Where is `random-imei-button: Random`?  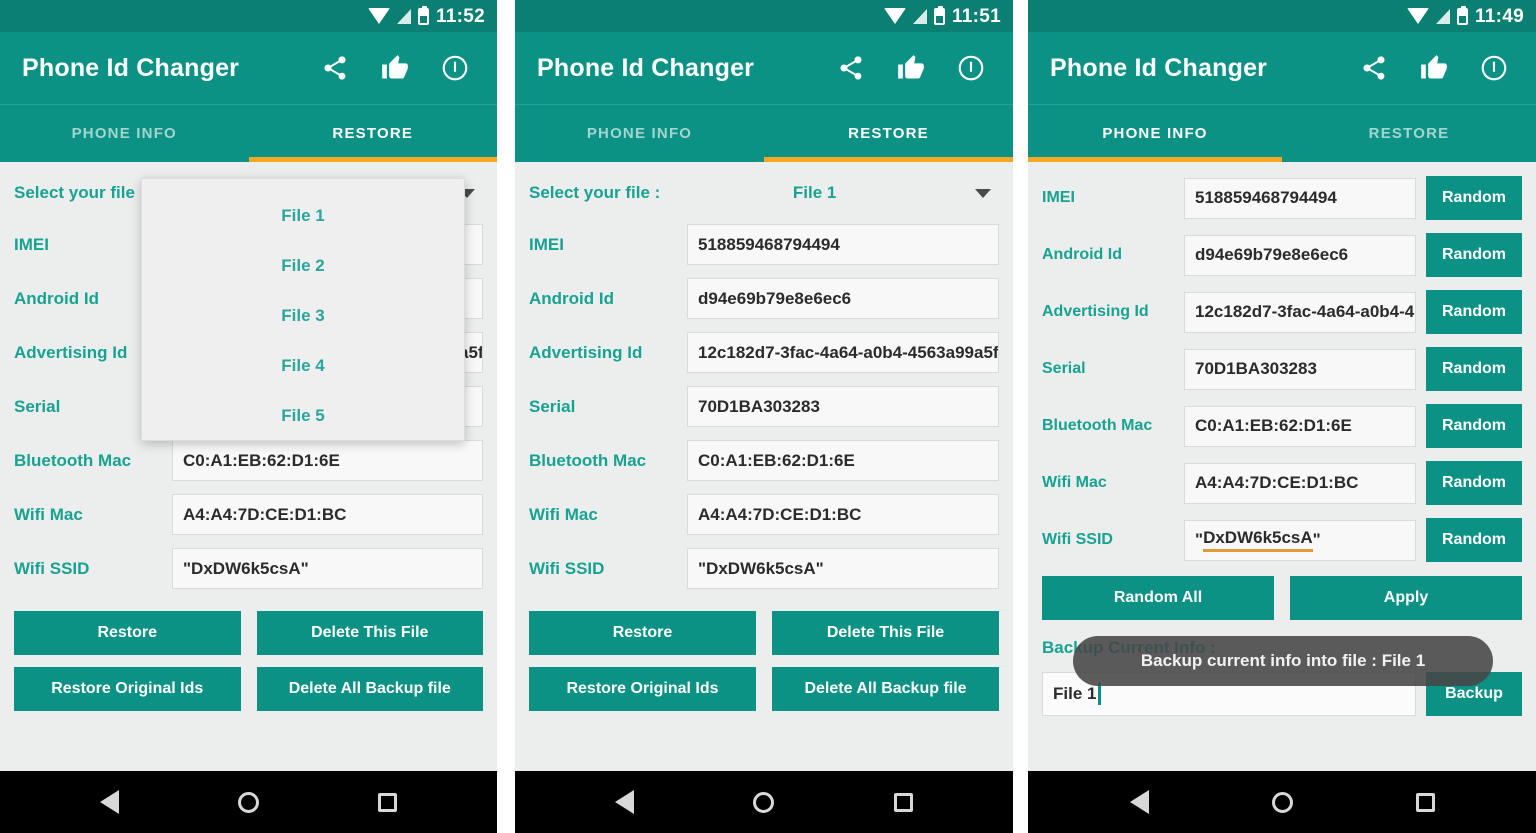 random-imei-button: Random is located at coordinates (1474, 198).